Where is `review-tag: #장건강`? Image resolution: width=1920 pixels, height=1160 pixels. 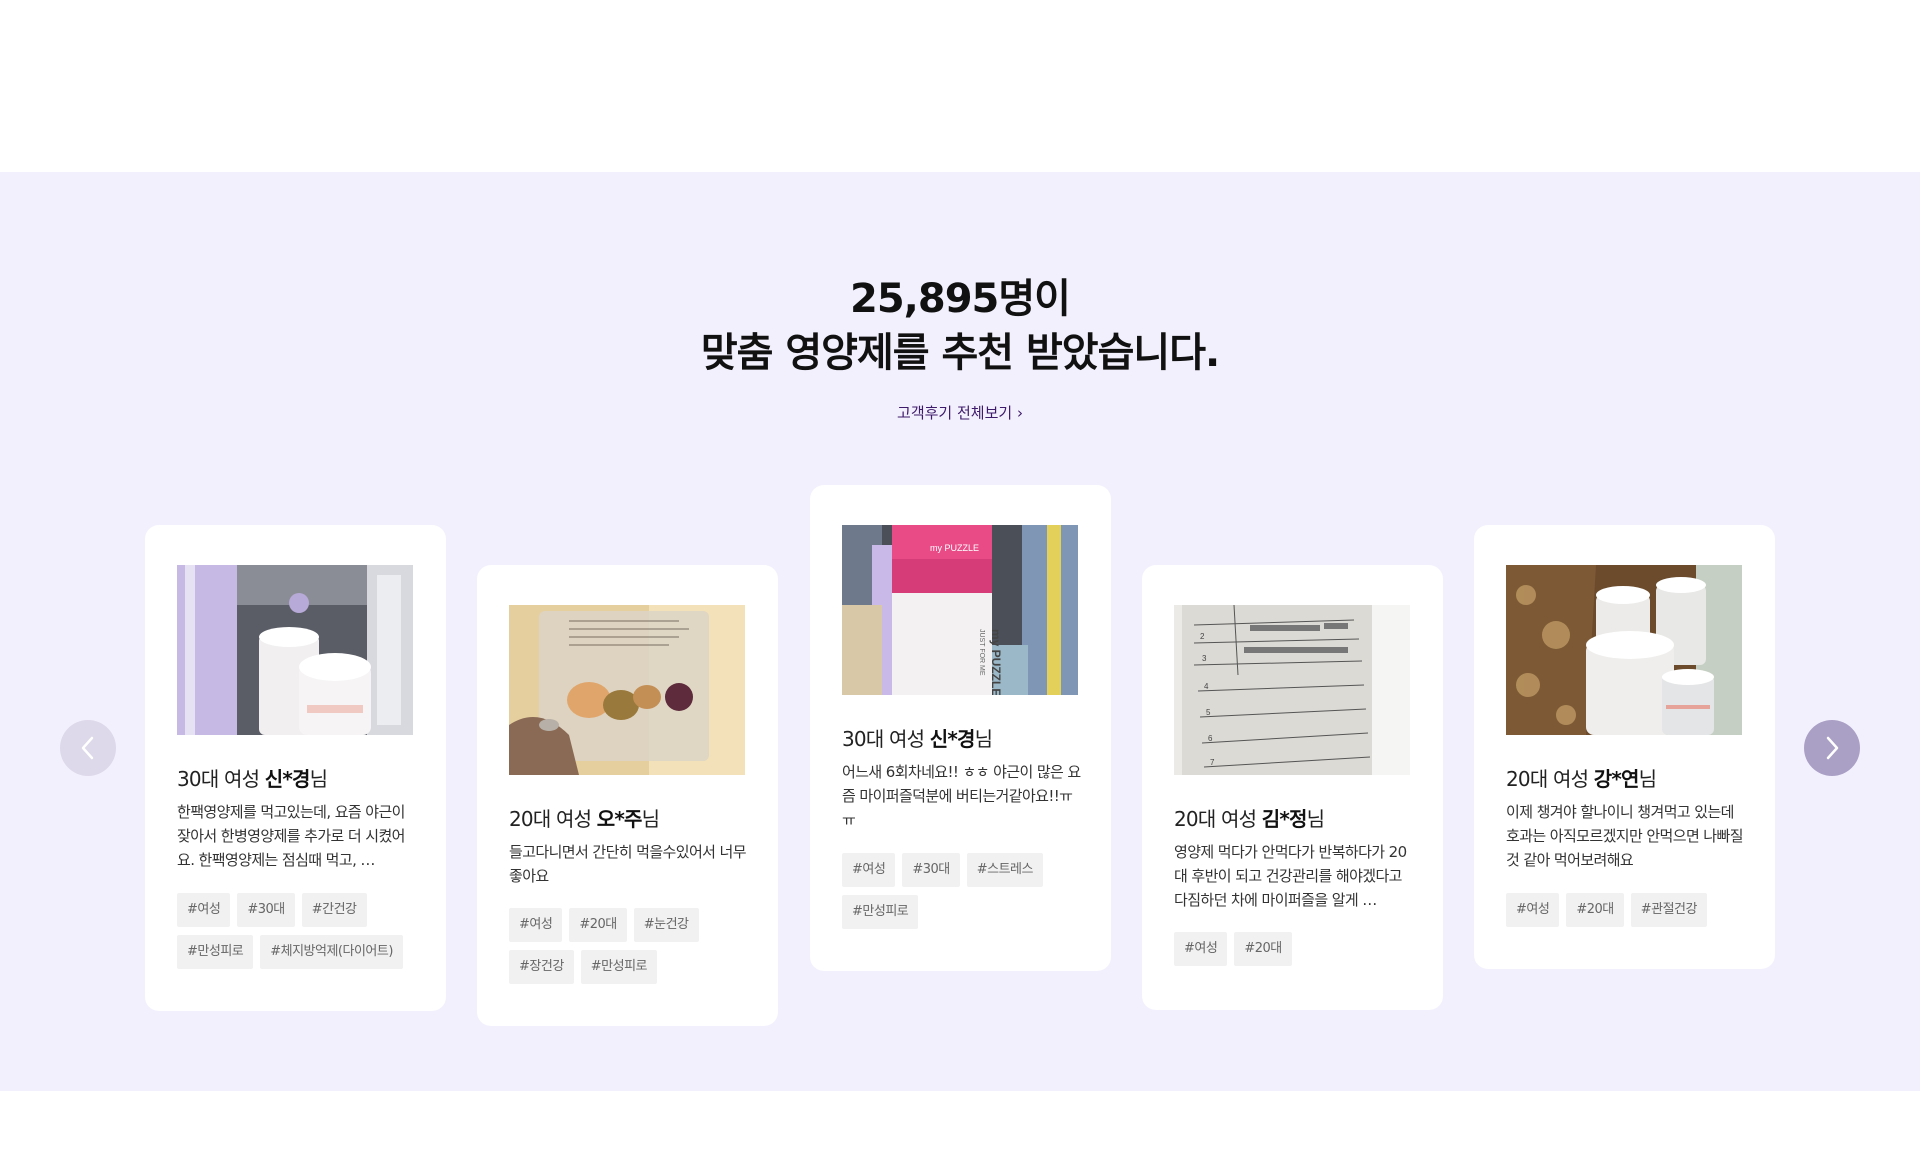 review-tag: #장건강 is located at coordinates (541, 967).